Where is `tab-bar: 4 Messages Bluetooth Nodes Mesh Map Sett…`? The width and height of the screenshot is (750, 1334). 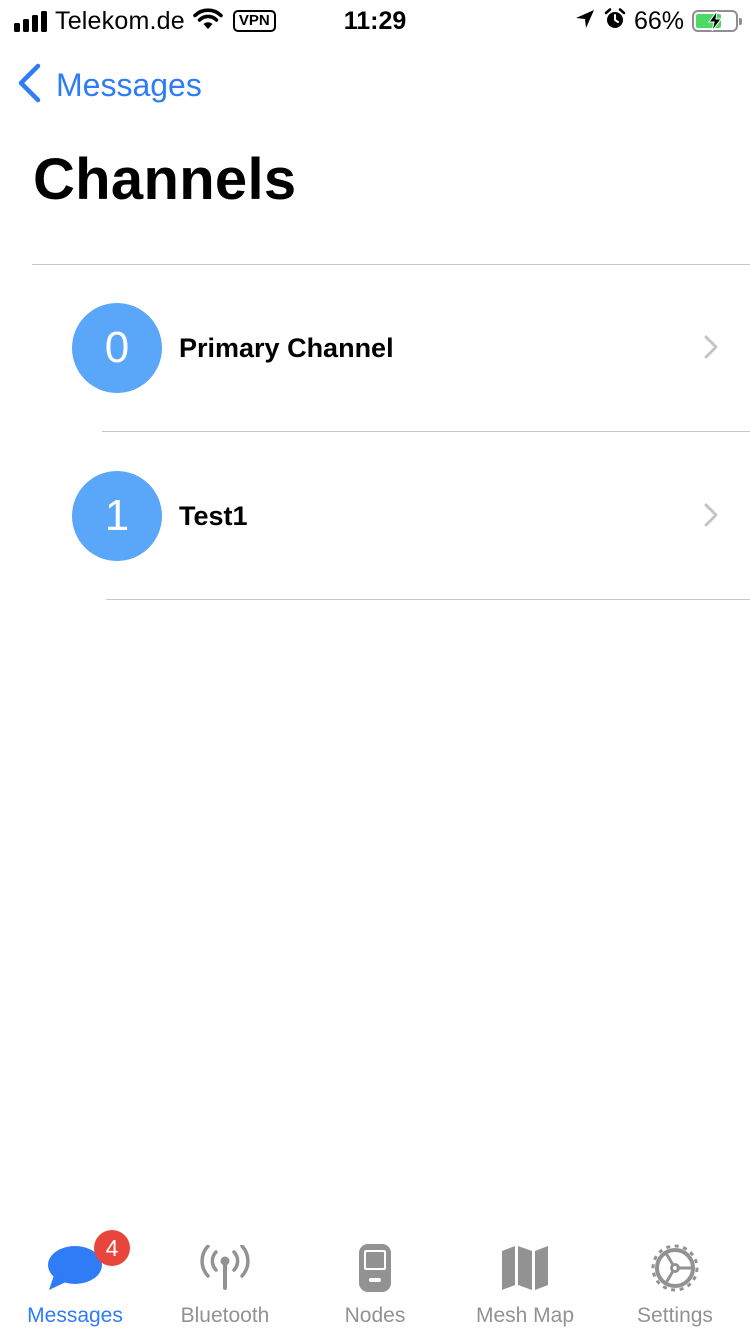 tab-bar: 4 Messages Bluetooth Nodes Mesh Map Sett… is located at coordinates (375, 1279).